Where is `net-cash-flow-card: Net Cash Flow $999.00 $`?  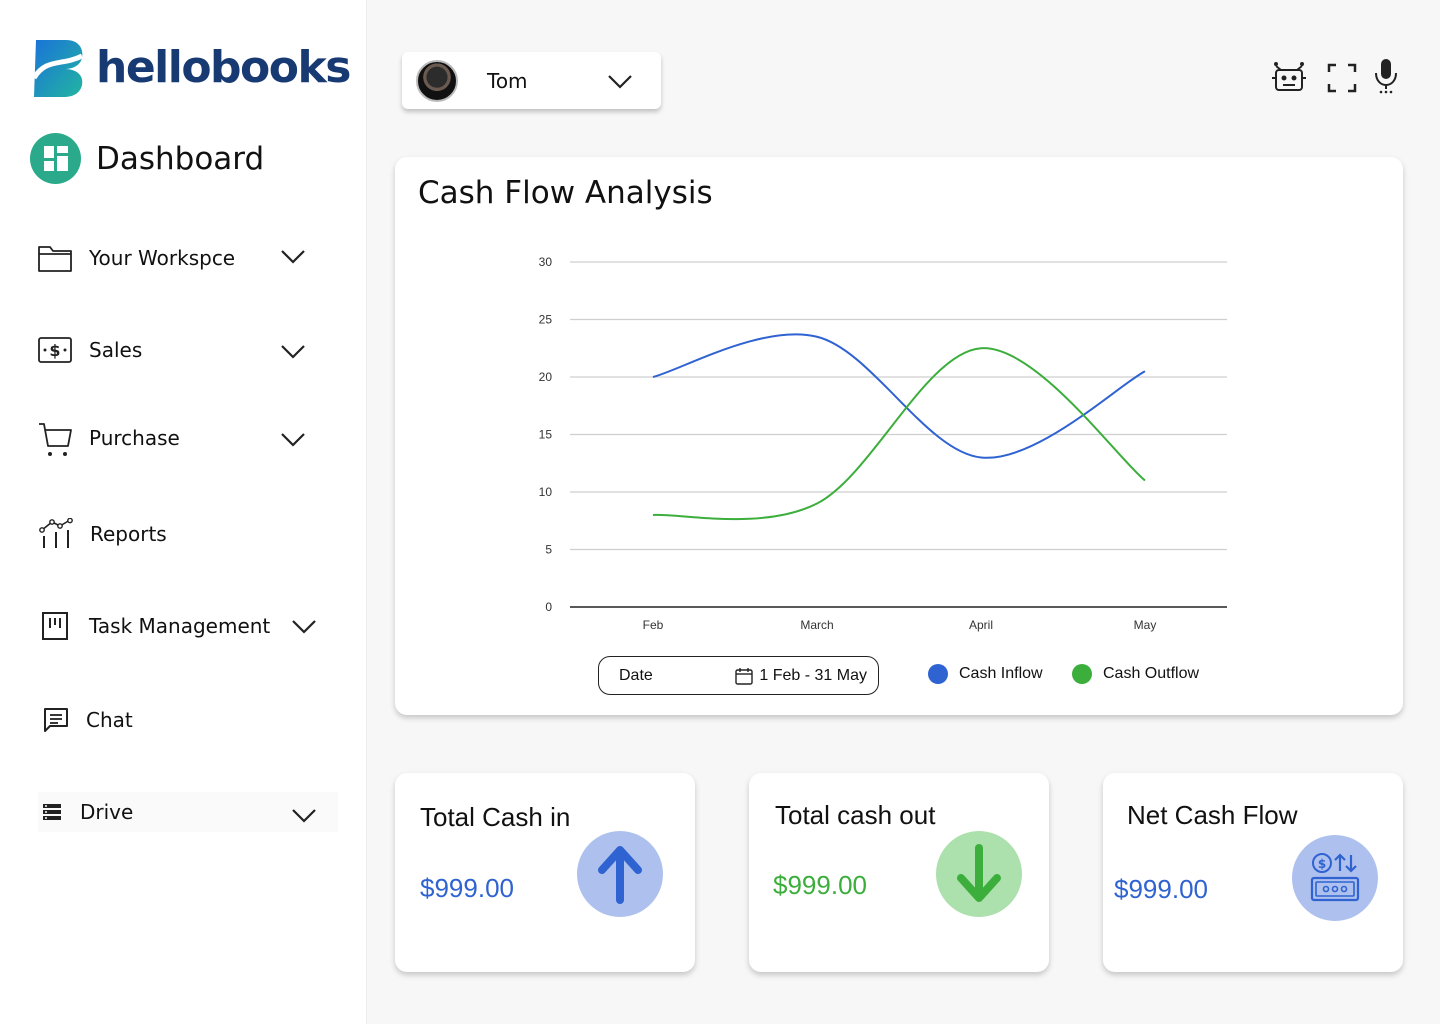 net-cash-flow-card: Net Cash Flow $999.00 $ is located at coordinates (1253, 872).